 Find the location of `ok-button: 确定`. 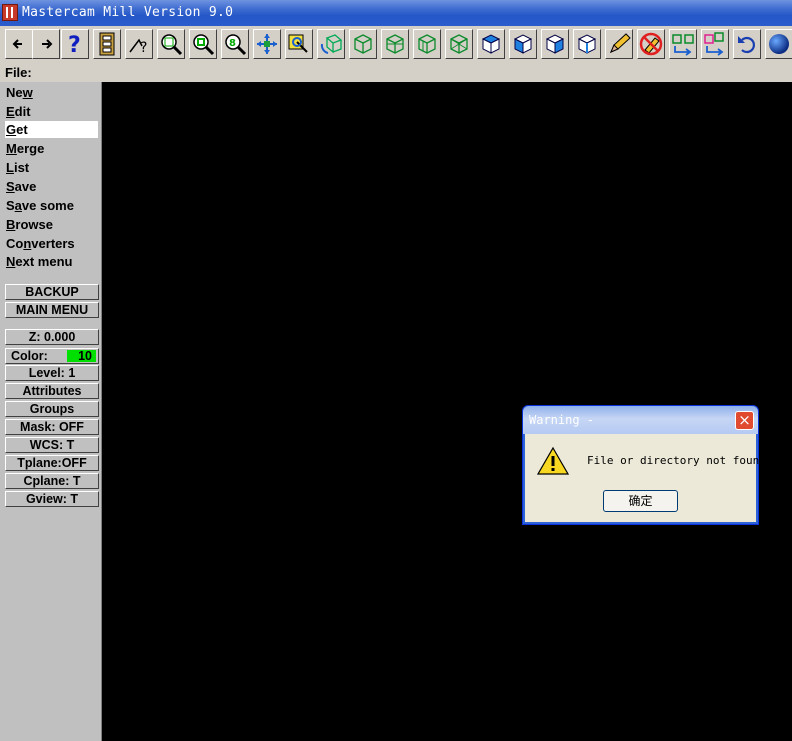

ok-button: 确定 is located at coordinates (640, 501).